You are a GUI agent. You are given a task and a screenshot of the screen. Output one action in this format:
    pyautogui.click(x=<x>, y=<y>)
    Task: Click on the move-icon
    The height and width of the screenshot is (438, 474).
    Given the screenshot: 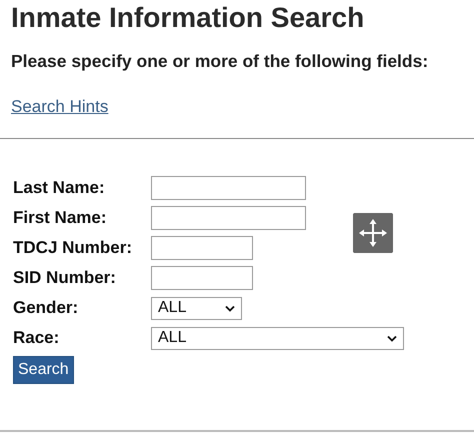 What is the action you would take?
    pyautogui.click(x=373, y=233)
    